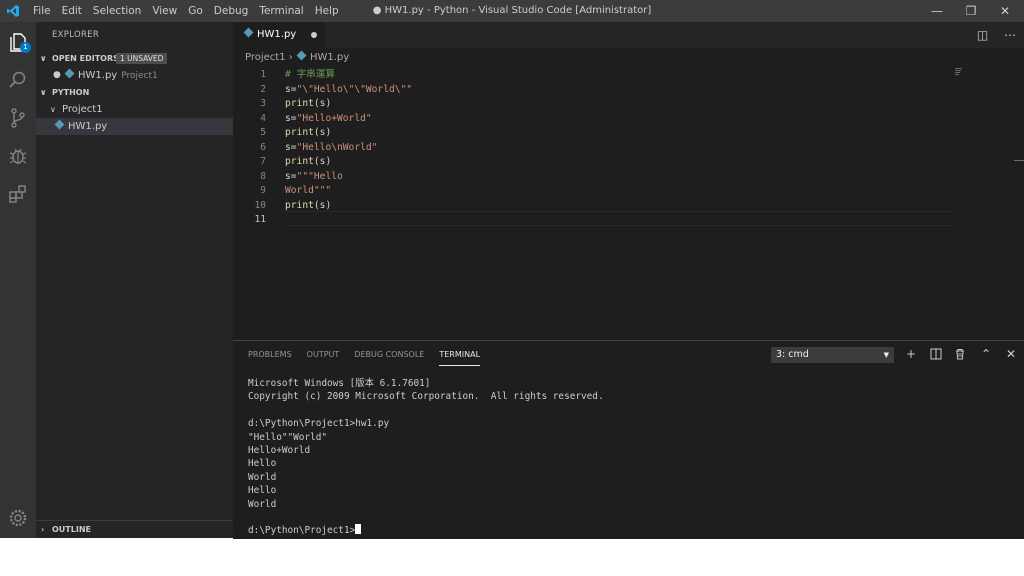 This screenshot has height=576, width=1024. I want to click on terminal-line: "Hello""World", so click(288, 437).